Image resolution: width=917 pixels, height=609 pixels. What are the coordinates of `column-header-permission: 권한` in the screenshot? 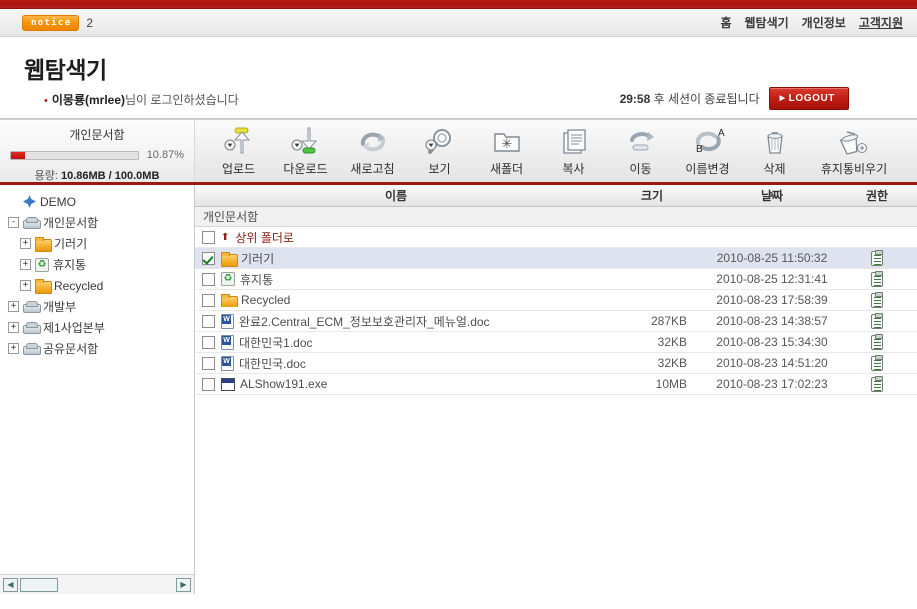 It's located at (877, 195).